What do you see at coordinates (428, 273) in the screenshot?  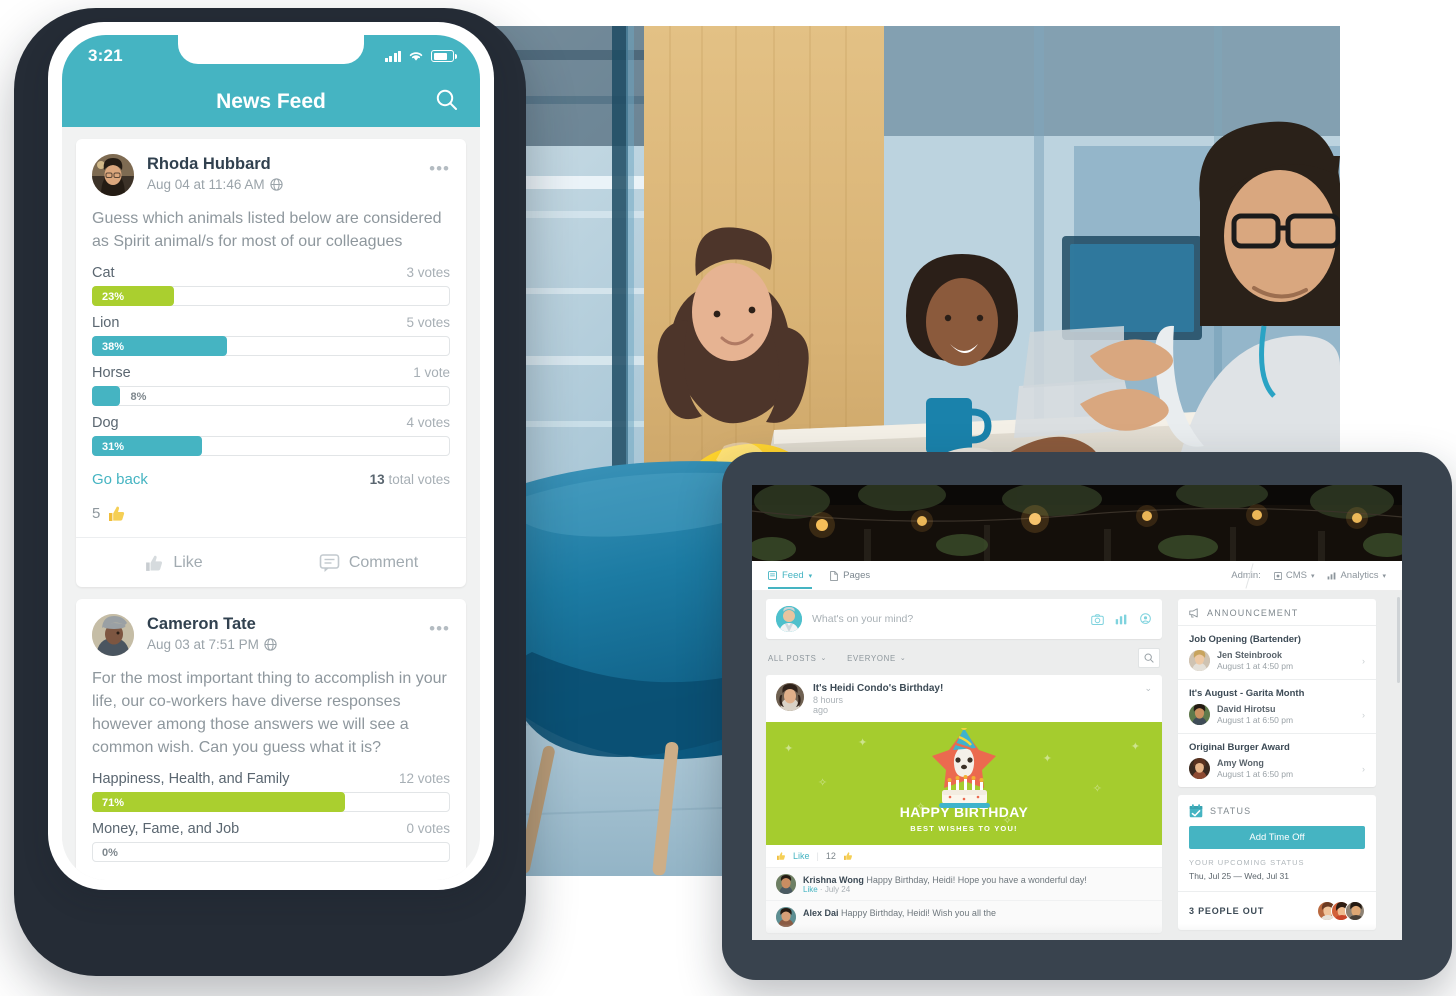 I see `poll-option-votes: 3 votes` at bounding box center [428, 273].